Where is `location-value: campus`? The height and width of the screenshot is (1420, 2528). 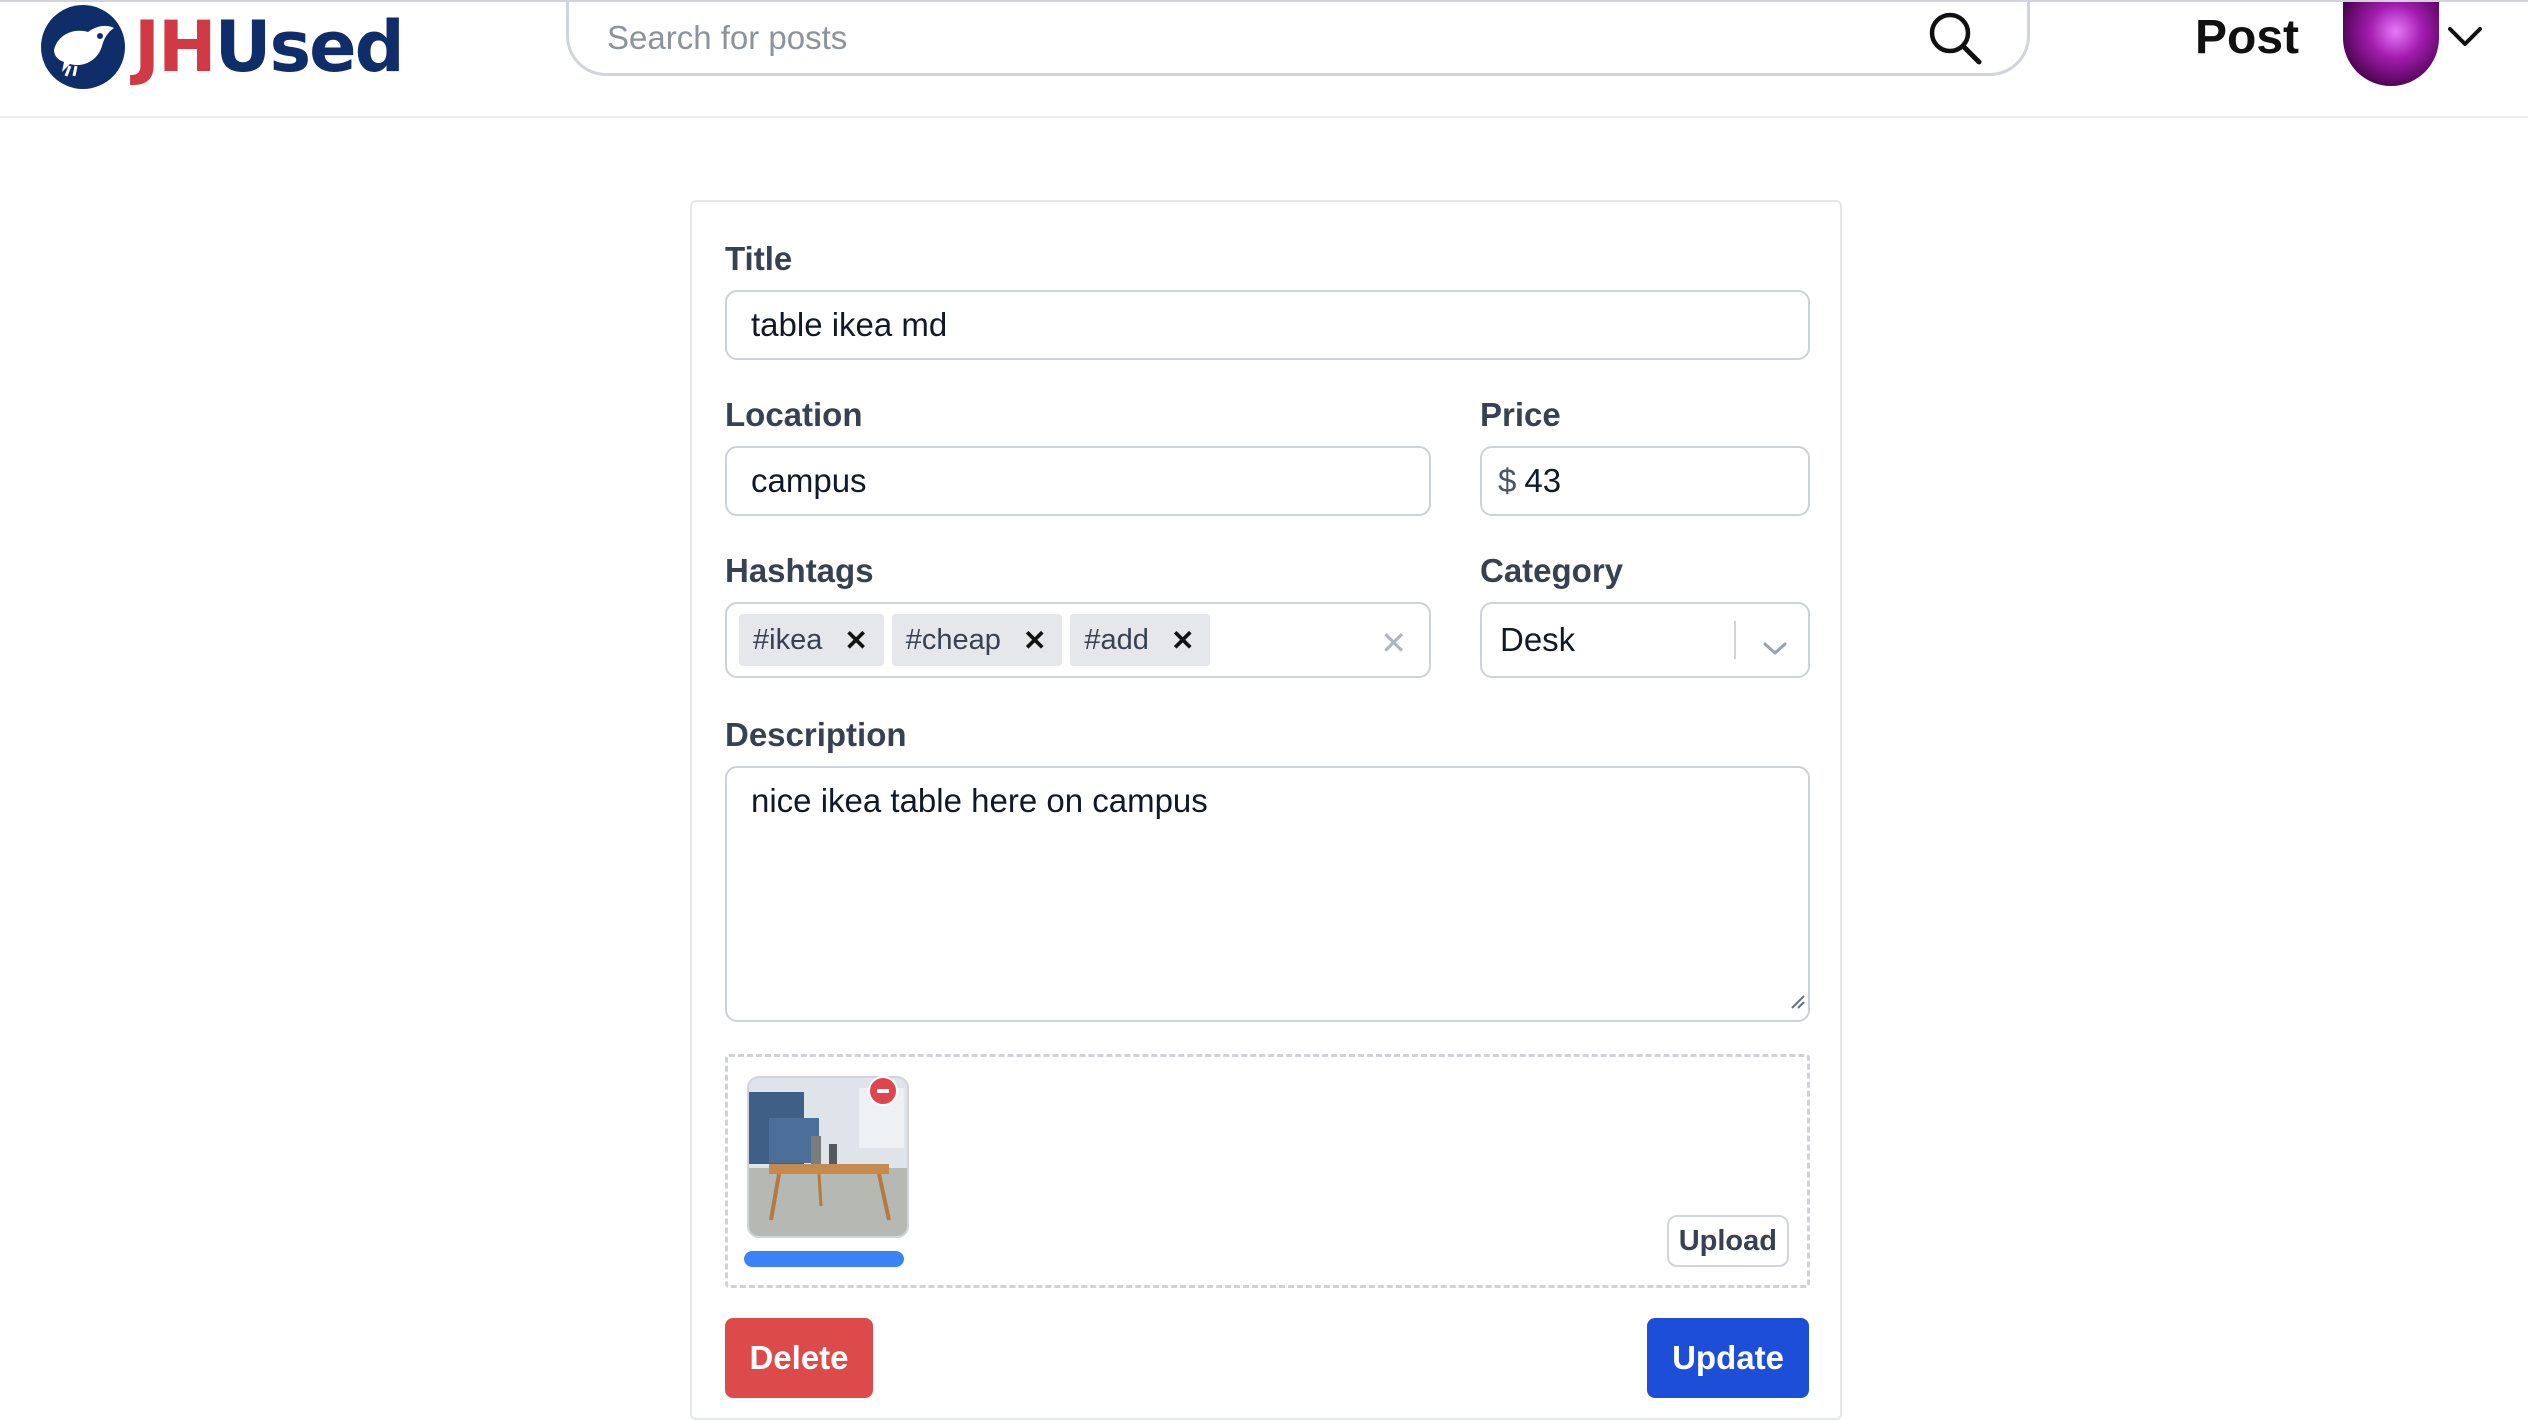
location-value: campus is located at coordinates (809, 480).